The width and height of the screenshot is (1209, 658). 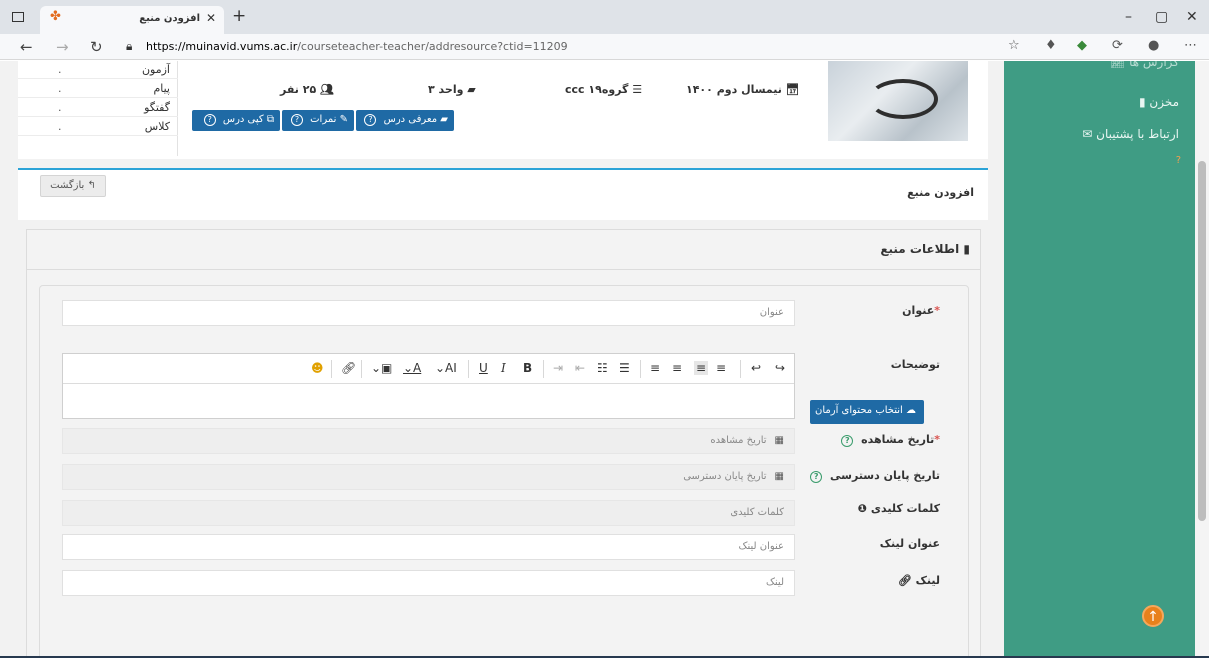 I want to click on underline-icon: U, so click(x=483, y=368).